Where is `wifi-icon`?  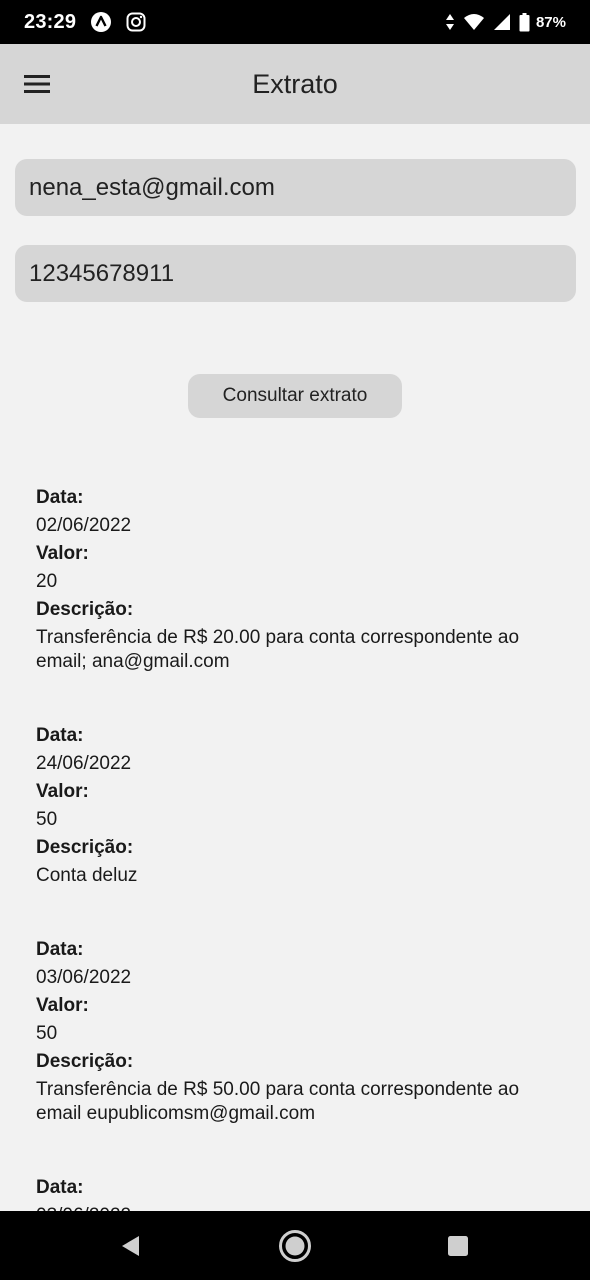
wifi-icon is located at coordinates (474, 22).